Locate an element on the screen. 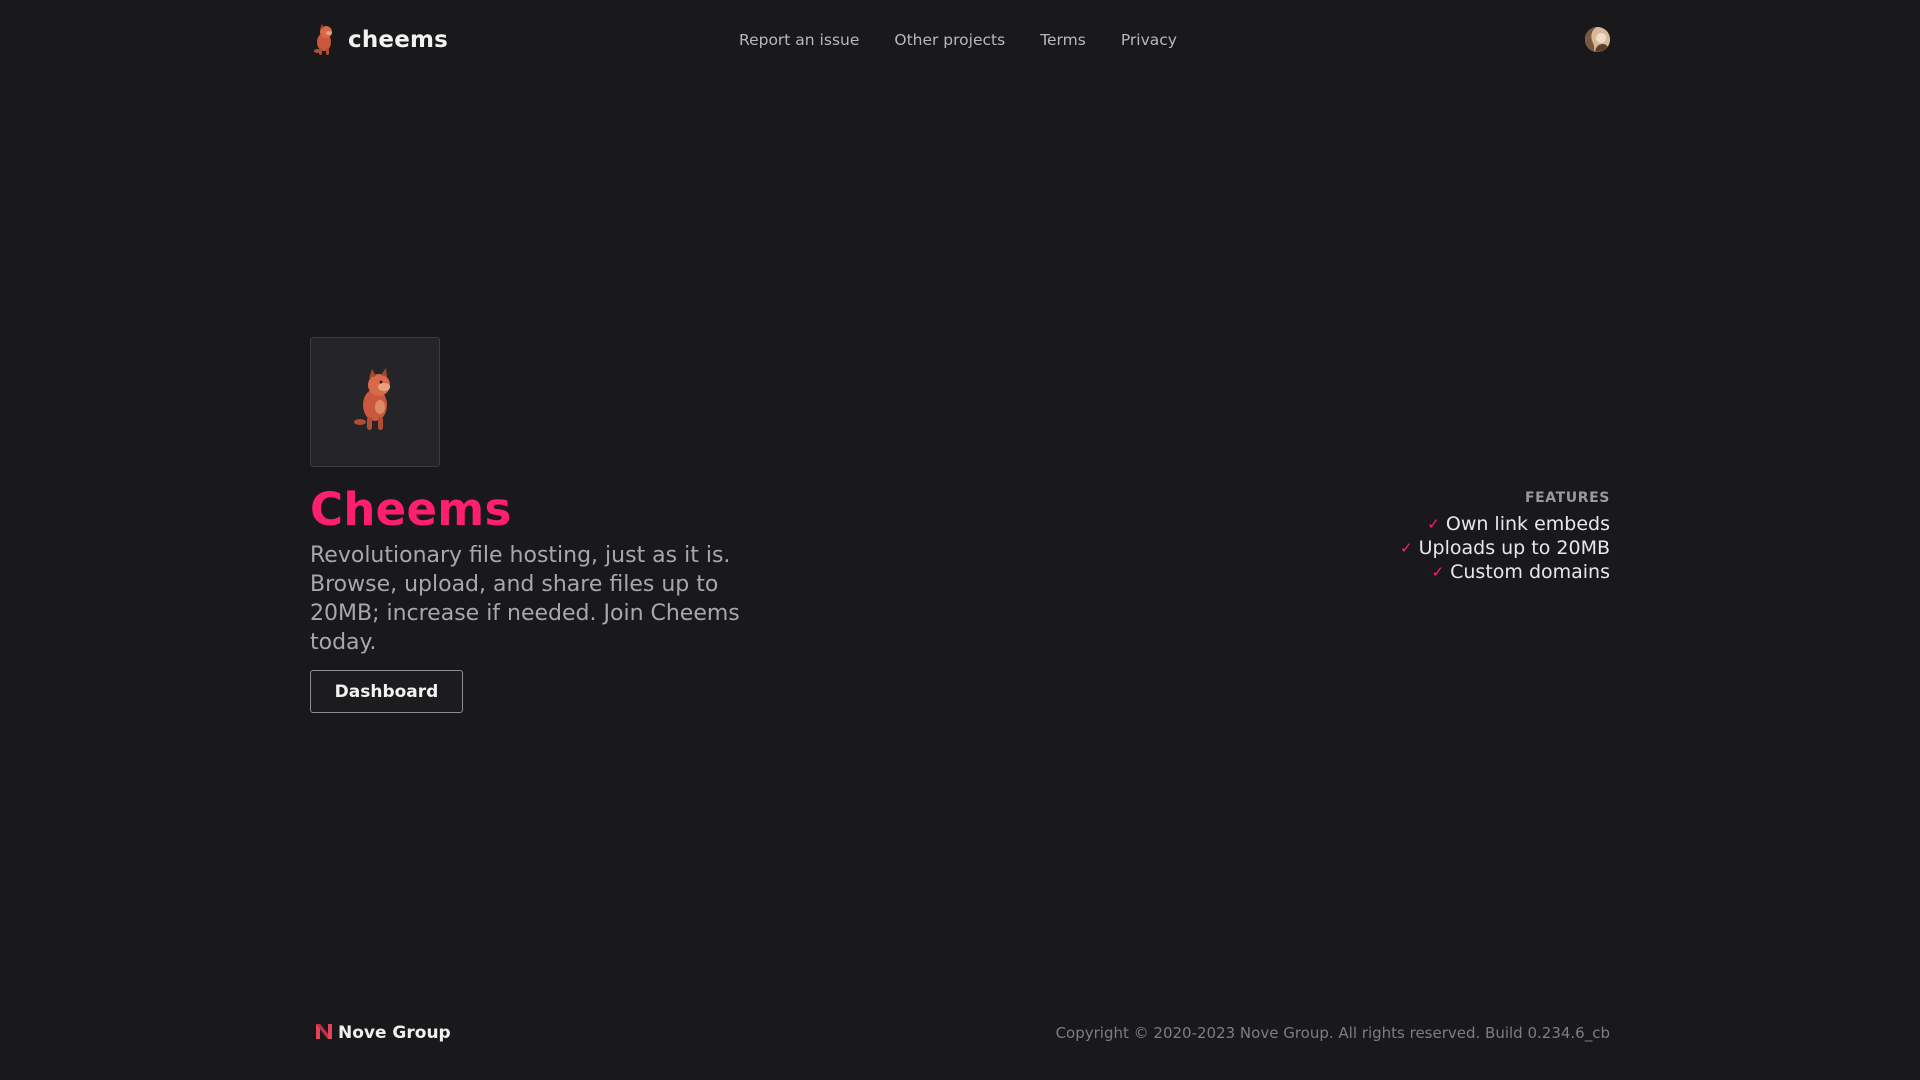 The image size is (1920, 1080). feature-label: Uploads up to 20MB is located at coordinates (1514, 548).